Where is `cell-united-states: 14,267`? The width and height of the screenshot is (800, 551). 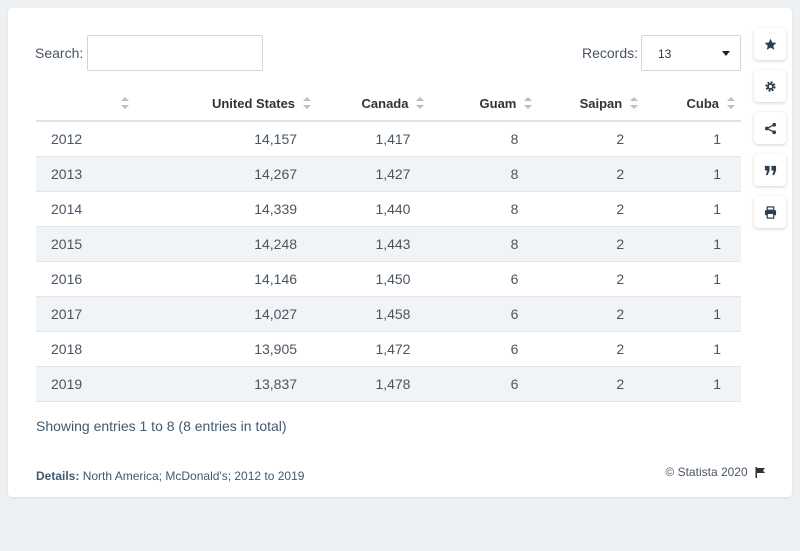
cell-united-states: 14,267 is located at coordinates (226, 174).